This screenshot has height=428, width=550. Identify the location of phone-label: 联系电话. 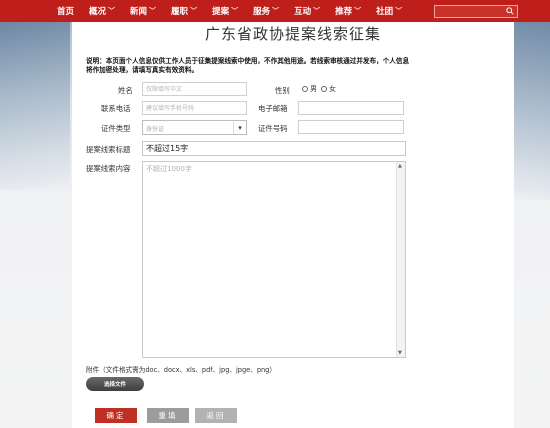
(116, 108).